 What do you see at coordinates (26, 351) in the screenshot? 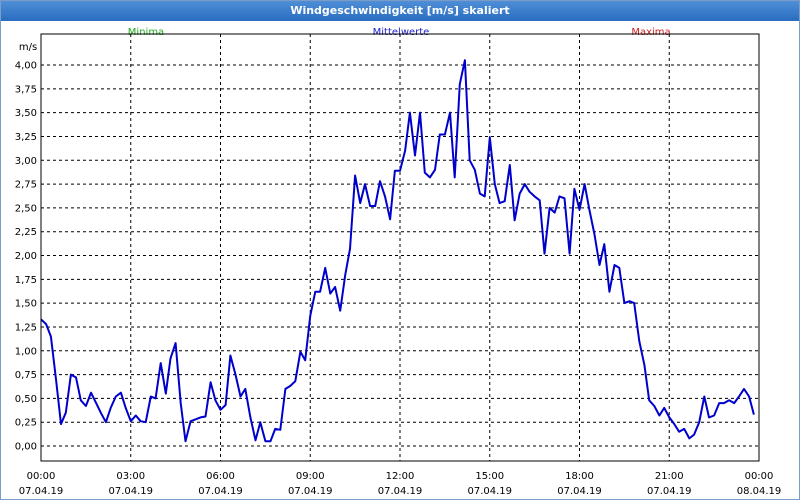
I see `y-tick-label: 1,00` at bounding box center [26, 351].